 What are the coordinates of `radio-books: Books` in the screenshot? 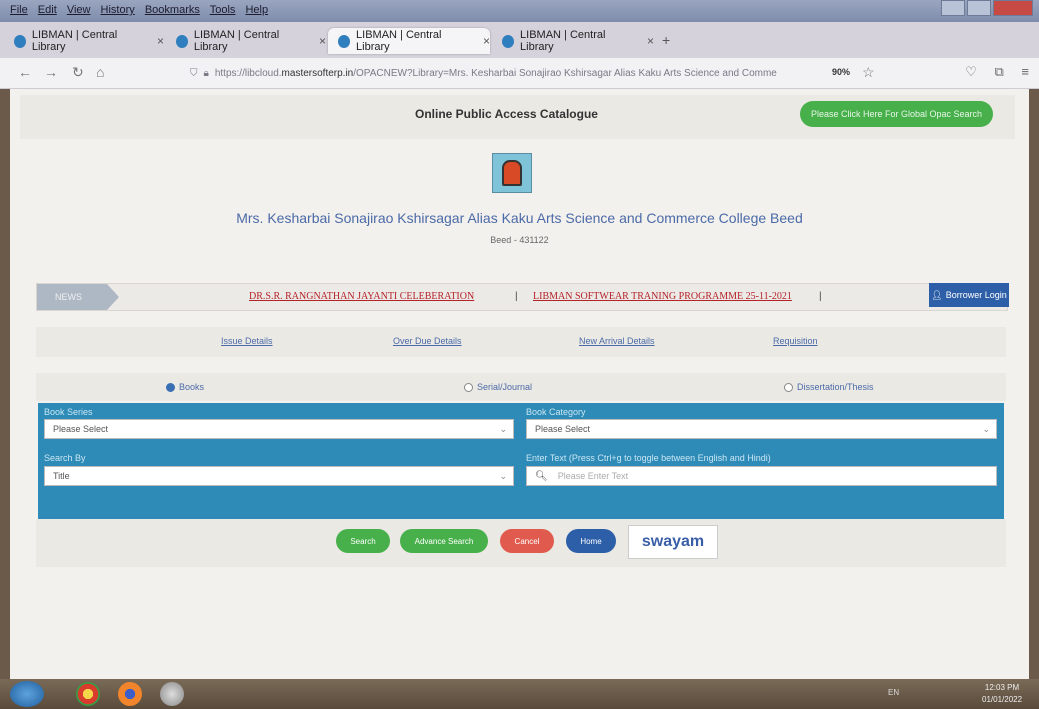 It's located at (185, 387).